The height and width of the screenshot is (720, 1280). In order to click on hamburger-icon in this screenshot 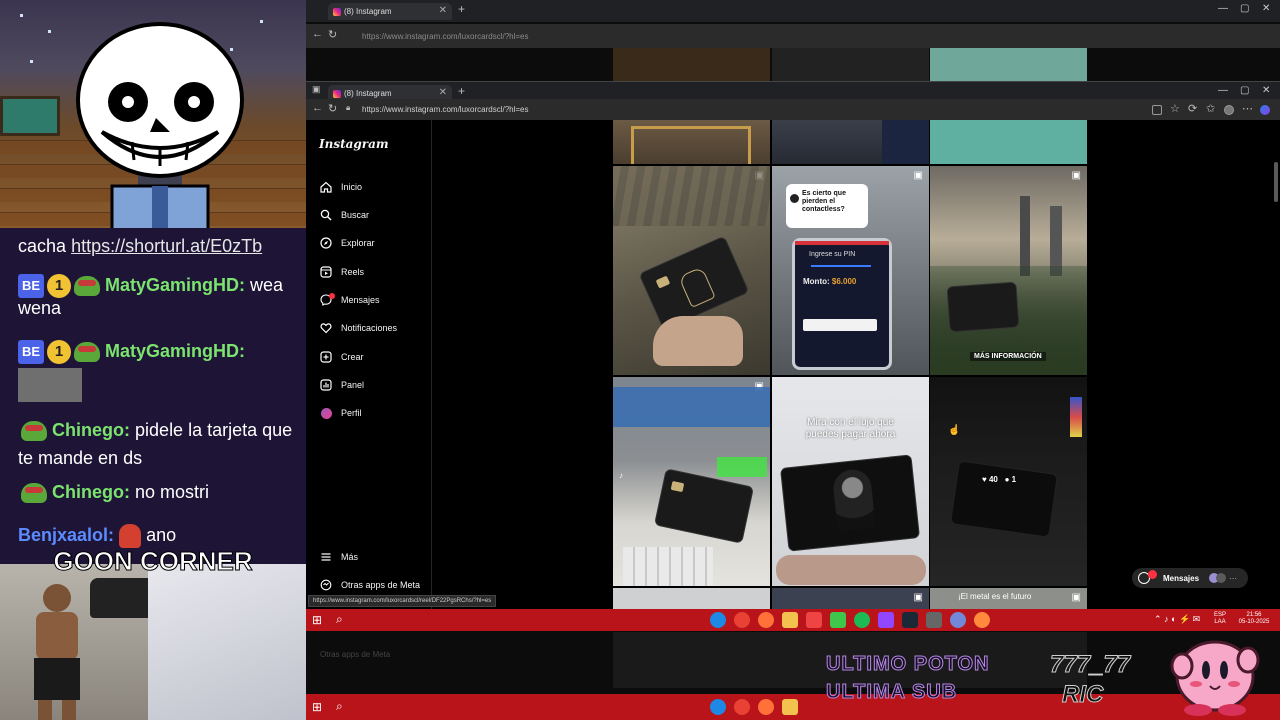, I will do `click(326, 557)`.